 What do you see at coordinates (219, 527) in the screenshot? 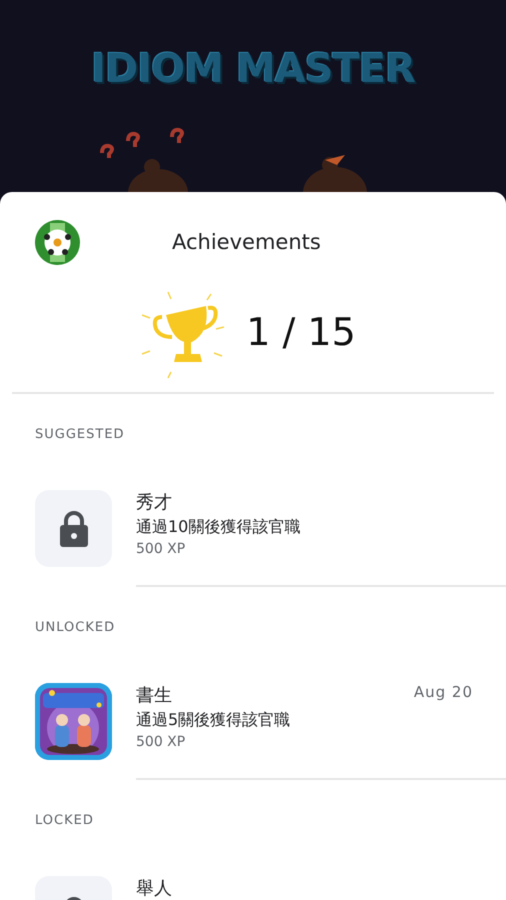
I see `achievement-description: 通過10關後獲得該官職` at bounding box center [219, 527].